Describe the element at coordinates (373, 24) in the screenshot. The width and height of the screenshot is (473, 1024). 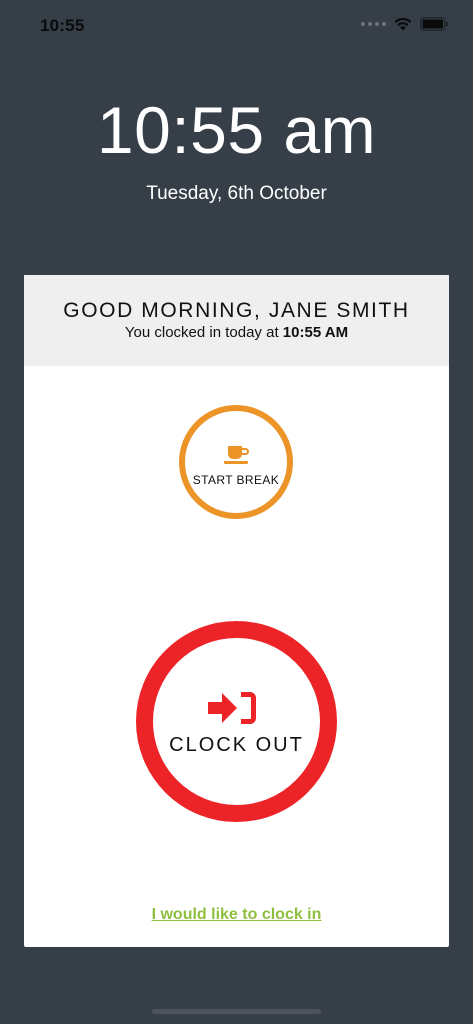
I see `cellular-signal-icon` at that location.